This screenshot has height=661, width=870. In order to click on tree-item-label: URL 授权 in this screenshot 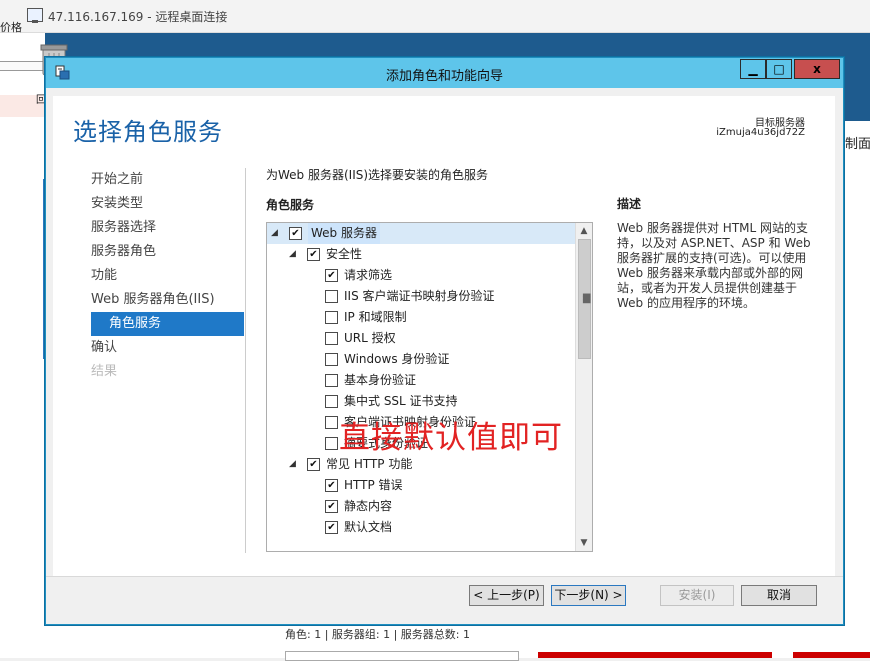, I will do `click(370, 338)`.